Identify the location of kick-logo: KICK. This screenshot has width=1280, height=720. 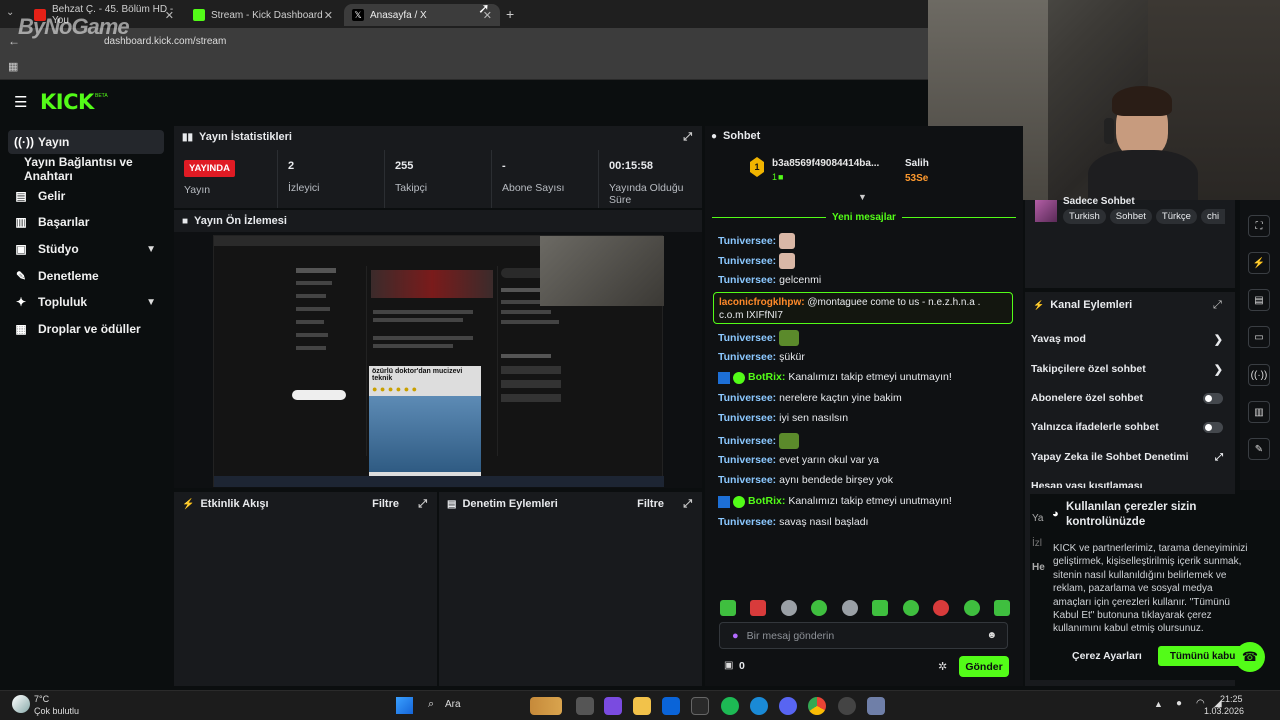
(67, 102).